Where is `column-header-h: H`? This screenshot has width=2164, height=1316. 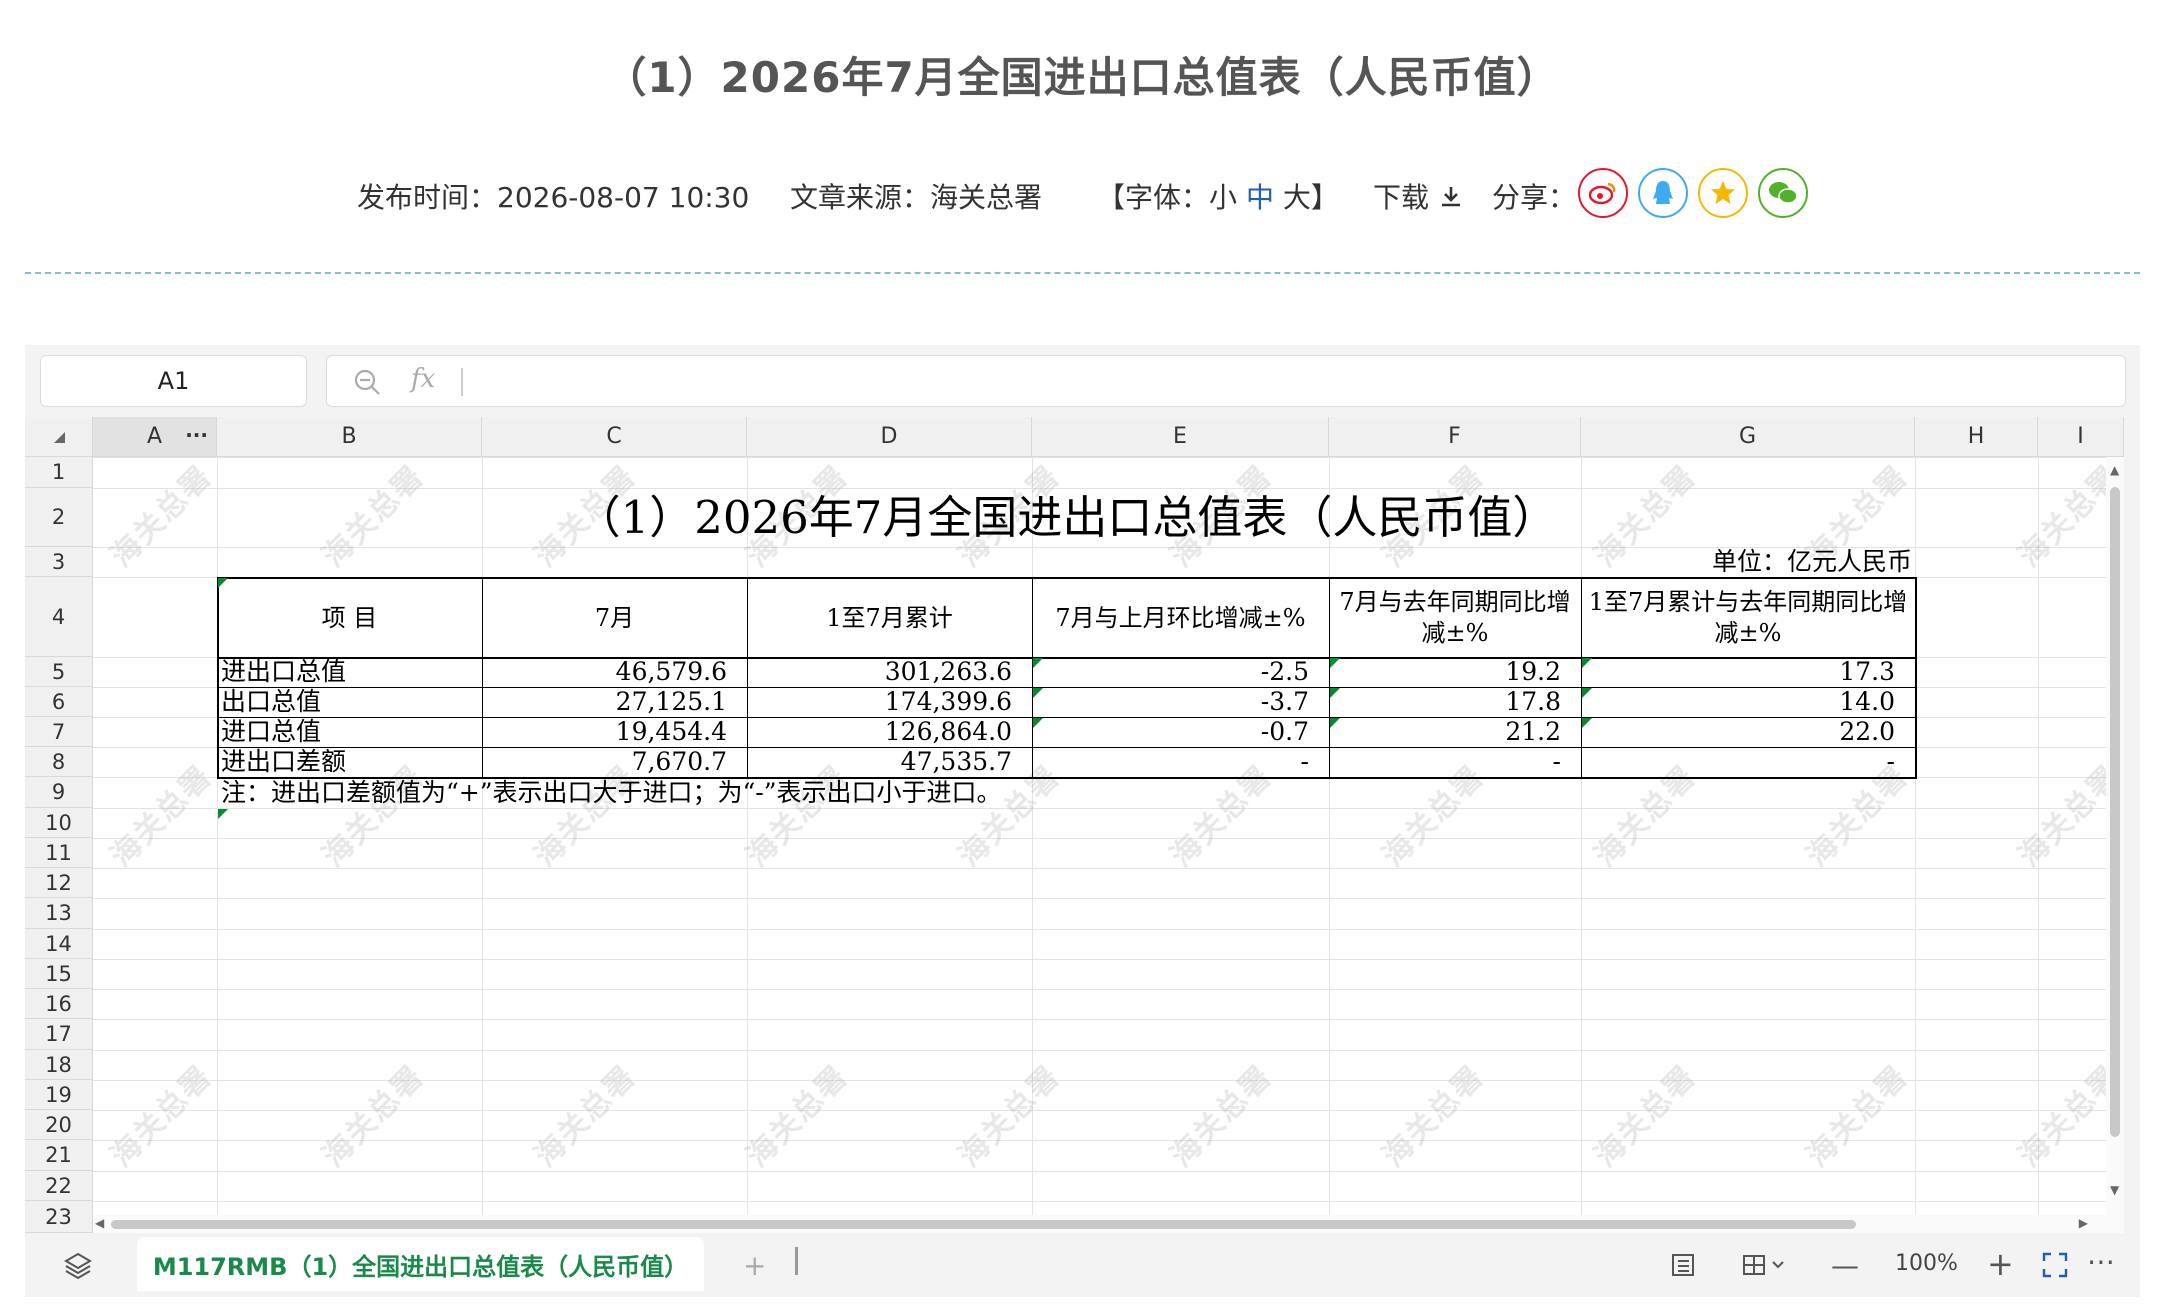 column-header-h: H is located at coordinates (1976, 437).